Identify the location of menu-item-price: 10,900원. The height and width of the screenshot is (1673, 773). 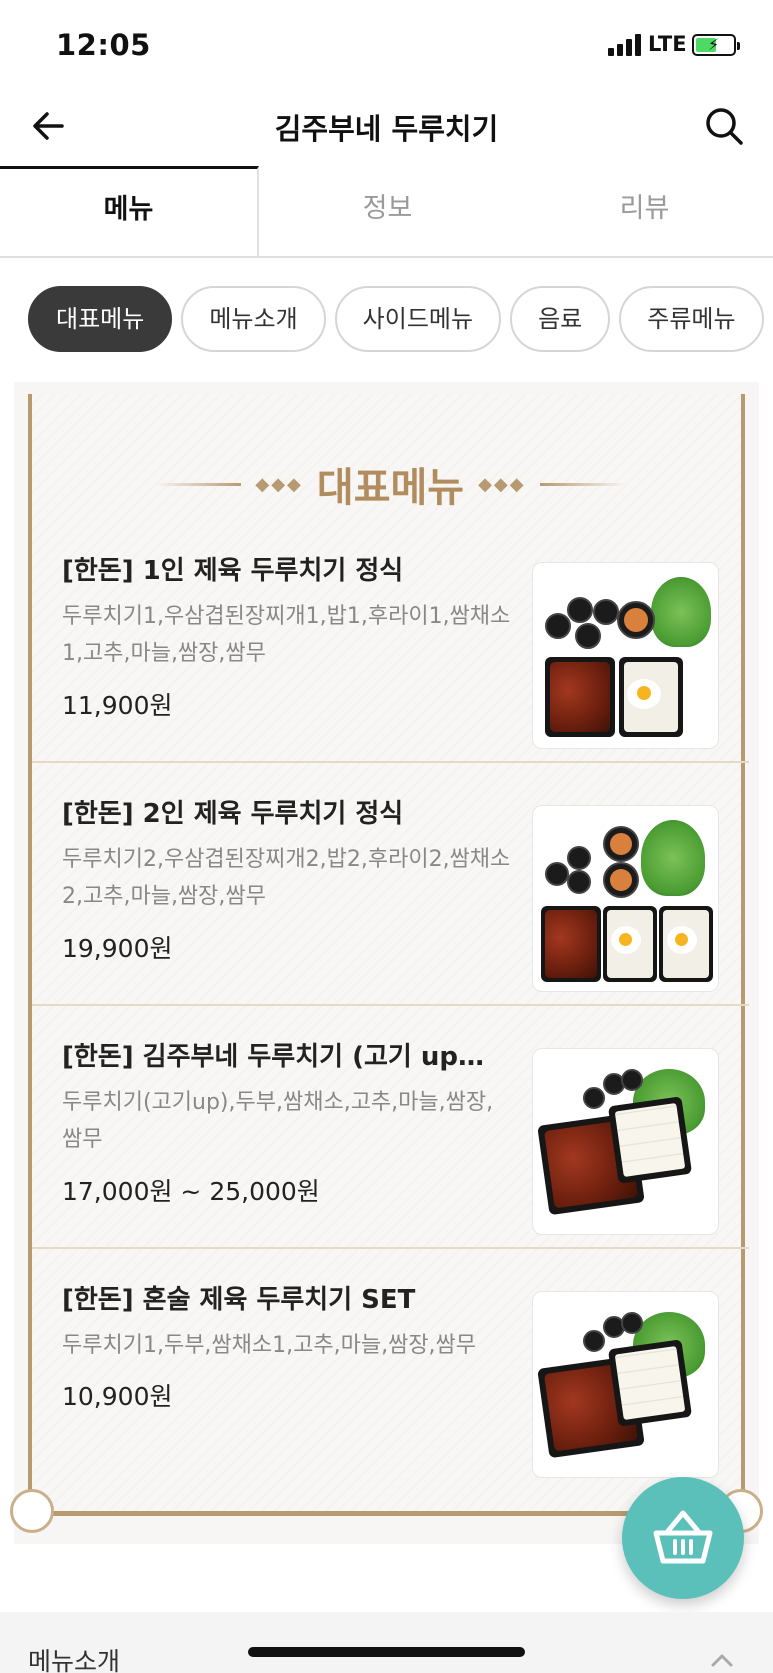
(117, 1396).